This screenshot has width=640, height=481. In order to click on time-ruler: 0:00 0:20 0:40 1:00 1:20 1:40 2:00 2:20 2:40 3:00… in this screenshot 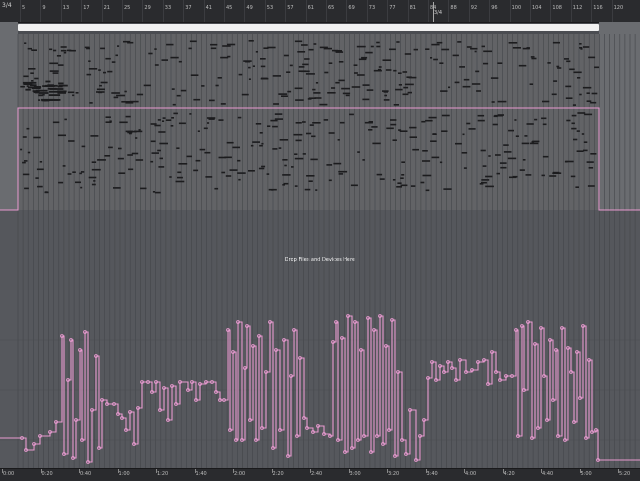, I will do `click(320, 474)`.